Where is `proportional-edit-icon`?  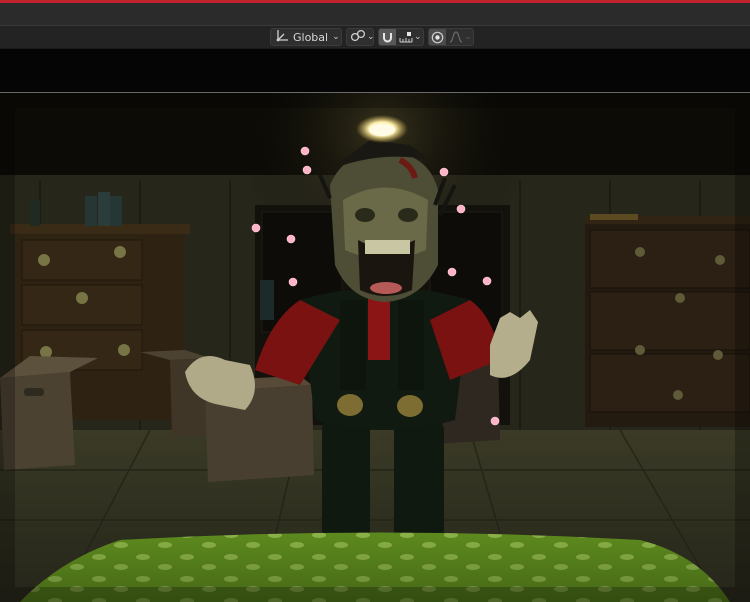 proportional-edit-icon is located at coordinates (437, 37).